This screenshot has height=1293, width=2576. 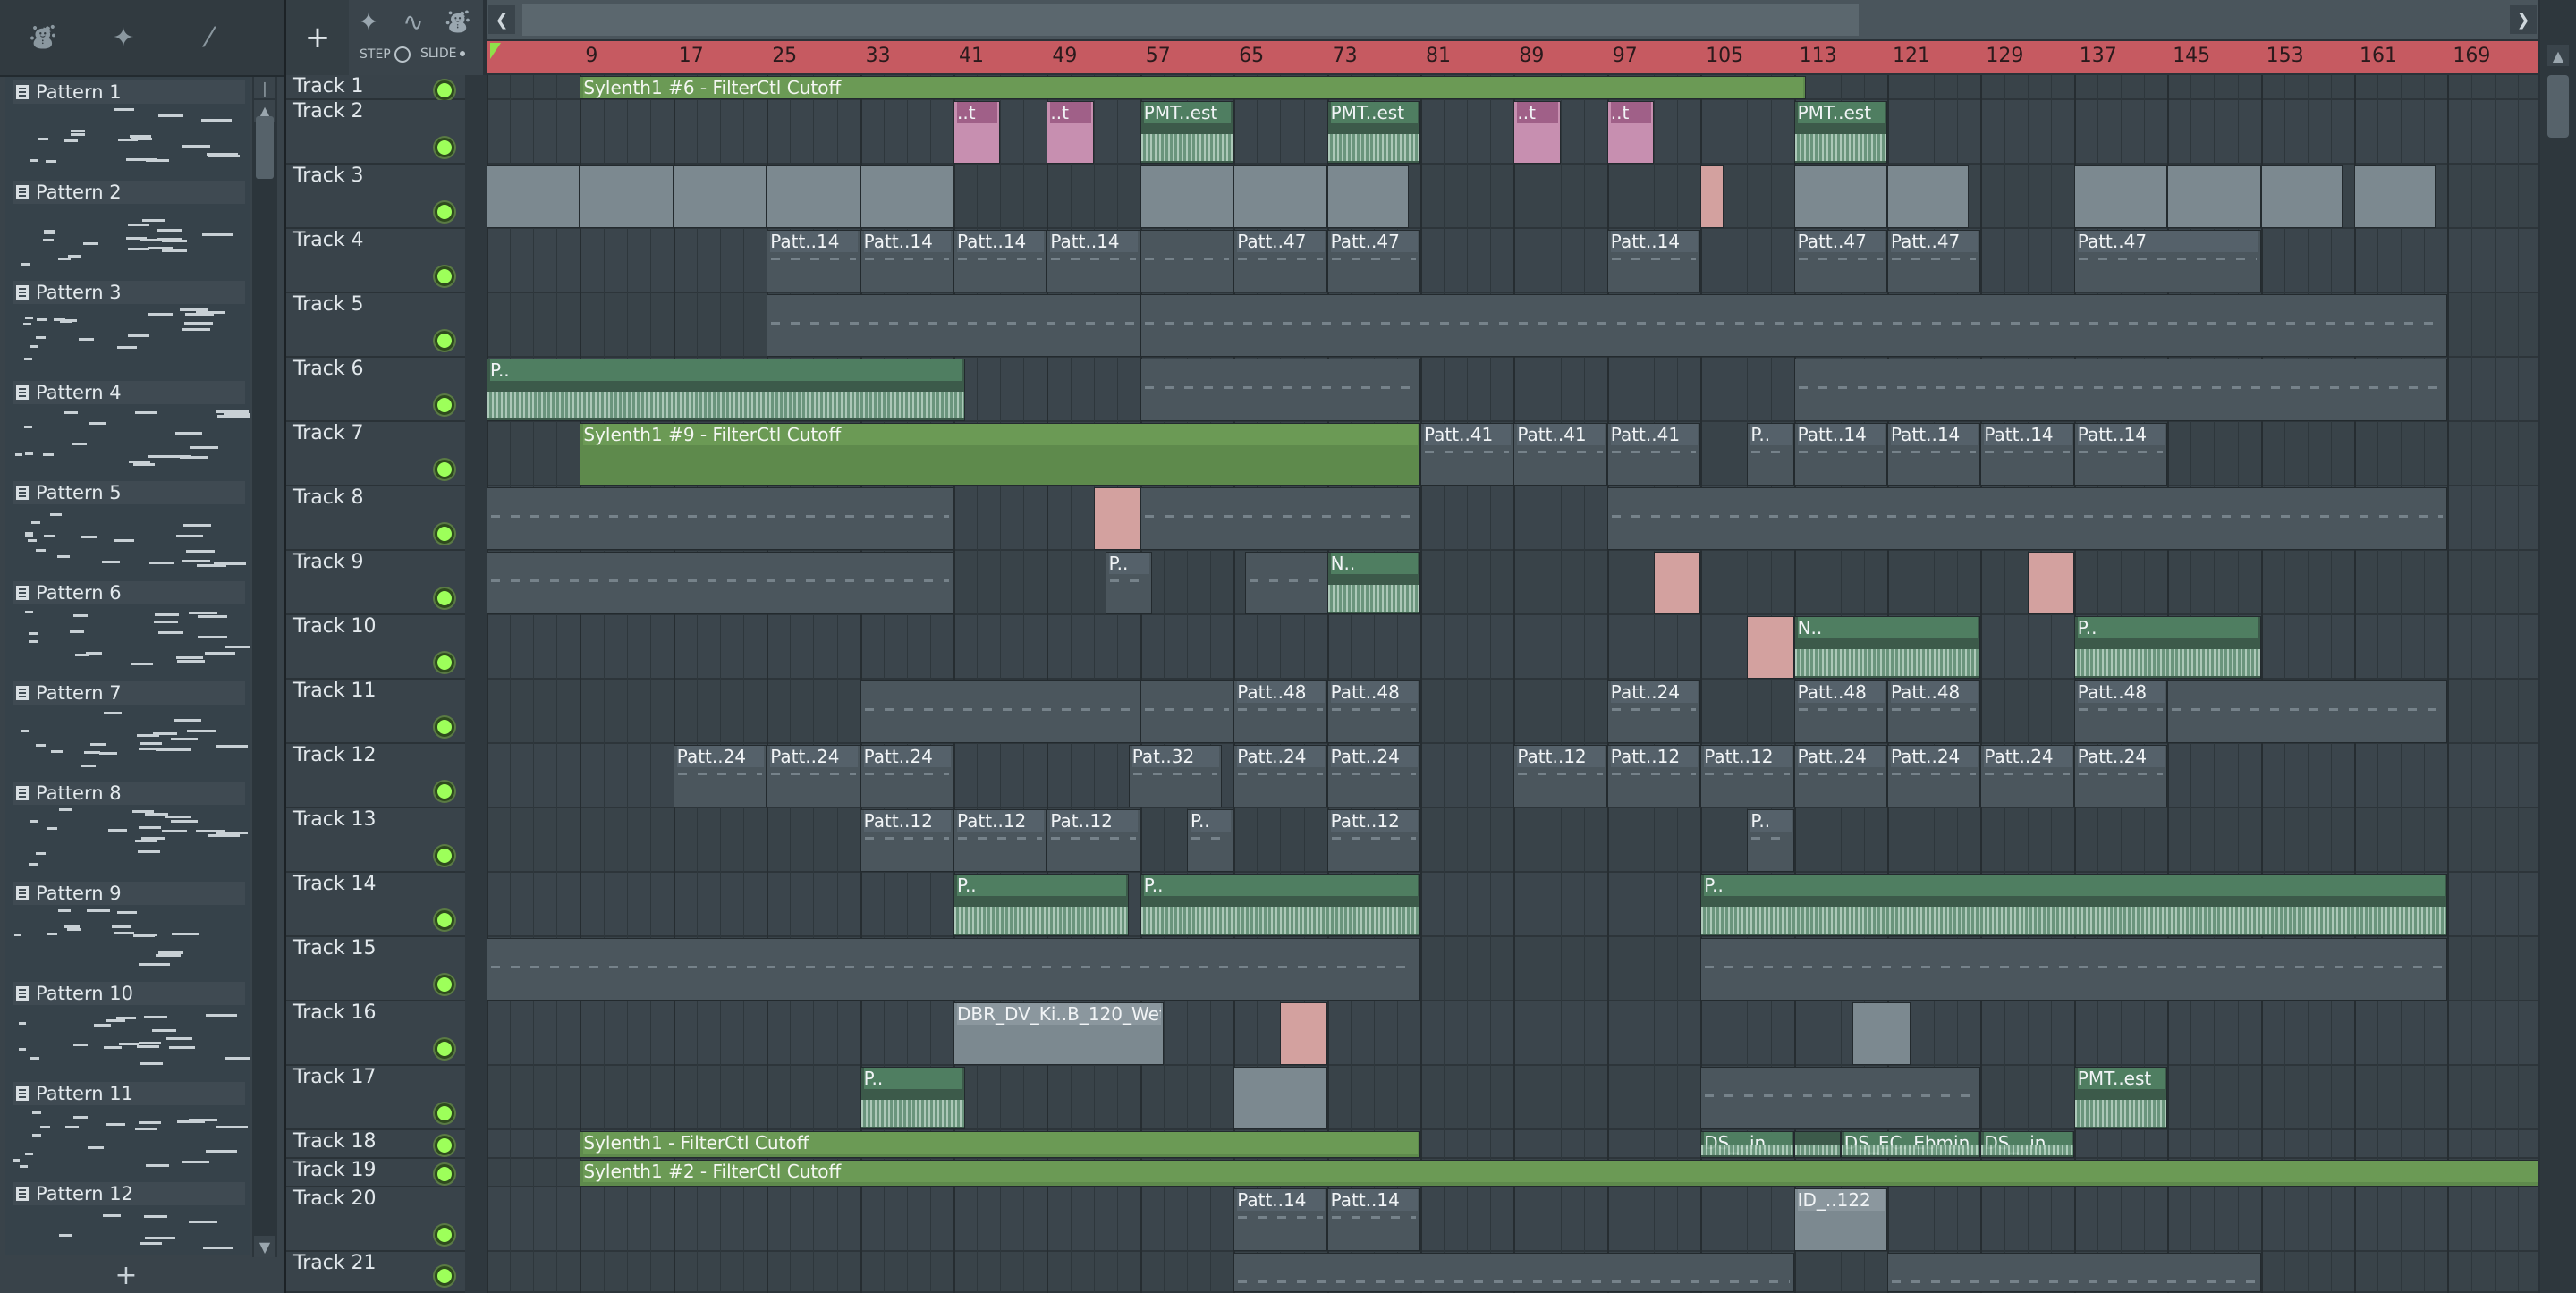 What do you see at coordinates (2558, 647) in the screenshot?
I see `playlist-scrollbar: ▲` at bounding box center [2558, 647].